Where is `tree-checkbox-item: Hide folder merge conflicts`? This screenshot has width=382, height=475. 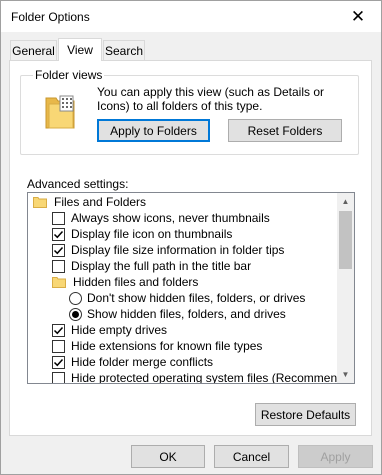
tree-checkbox-item: Hide folder merge conflicts is located at coordinates (132, 362).